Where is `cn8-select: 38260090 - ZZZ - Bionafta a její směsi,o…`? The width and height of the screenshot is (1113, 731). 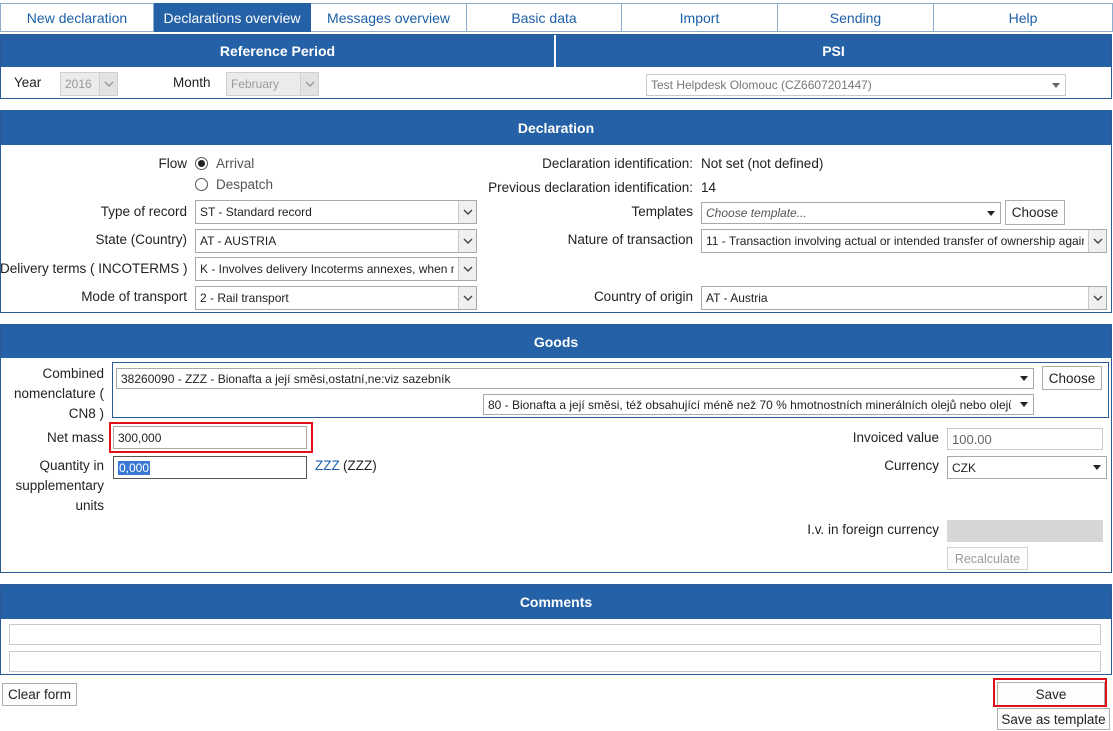 cn8-select: 38260090 - ZZZ - Bionafta a její směsi,o… is located at coordinates (575, 378).